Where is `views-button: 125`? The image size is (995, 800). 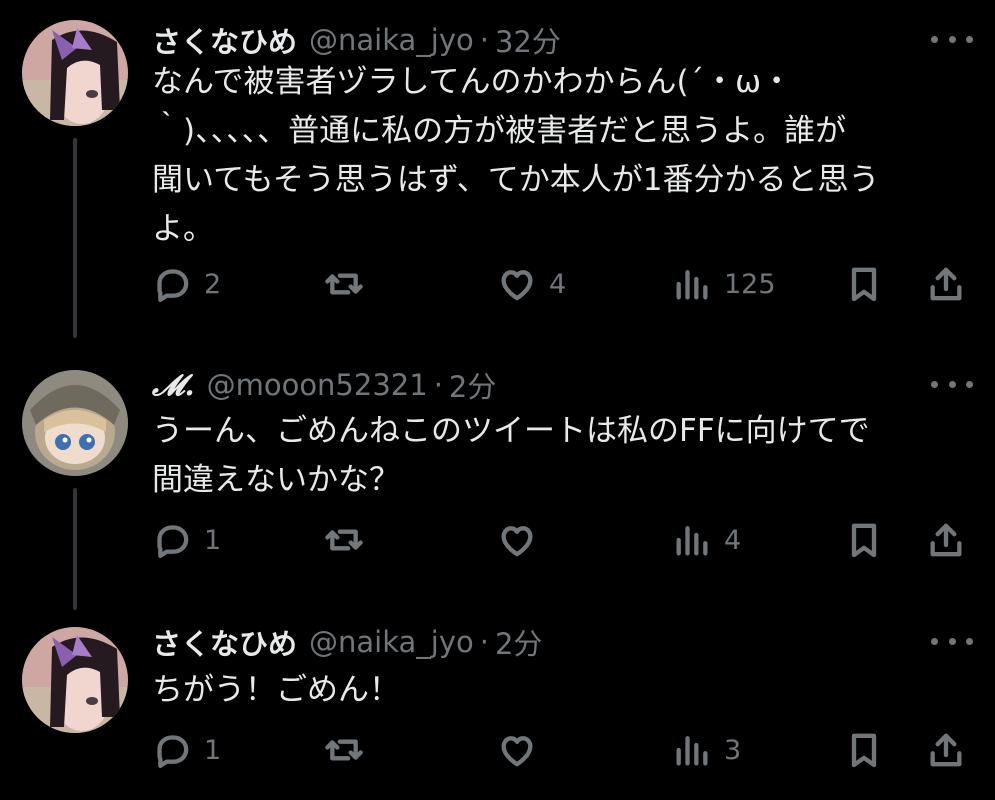 views-button: 125 is located at coordinates (724, 284).